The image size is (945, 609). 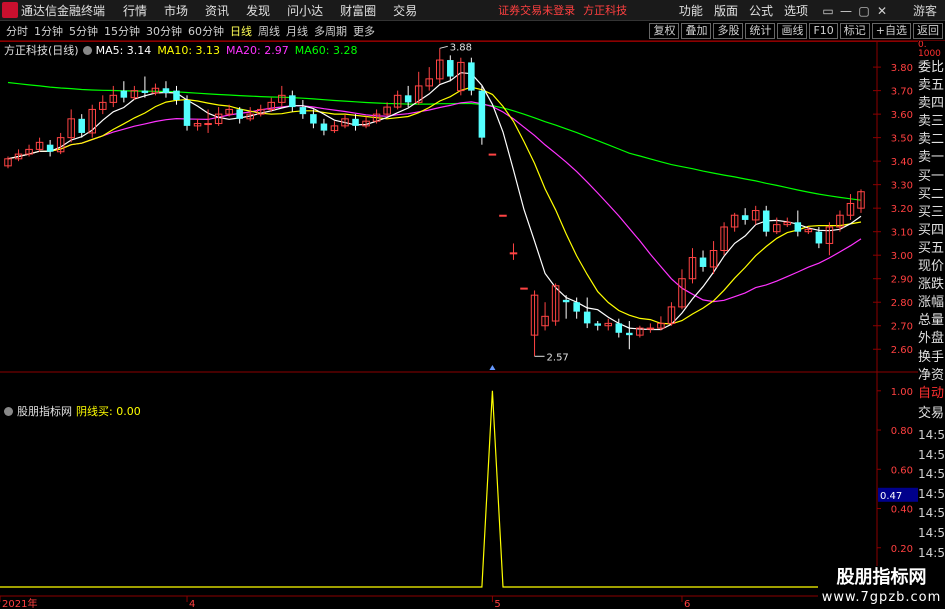 I want to click on price-tick-label: 3.50, so click(x=902, y=139).